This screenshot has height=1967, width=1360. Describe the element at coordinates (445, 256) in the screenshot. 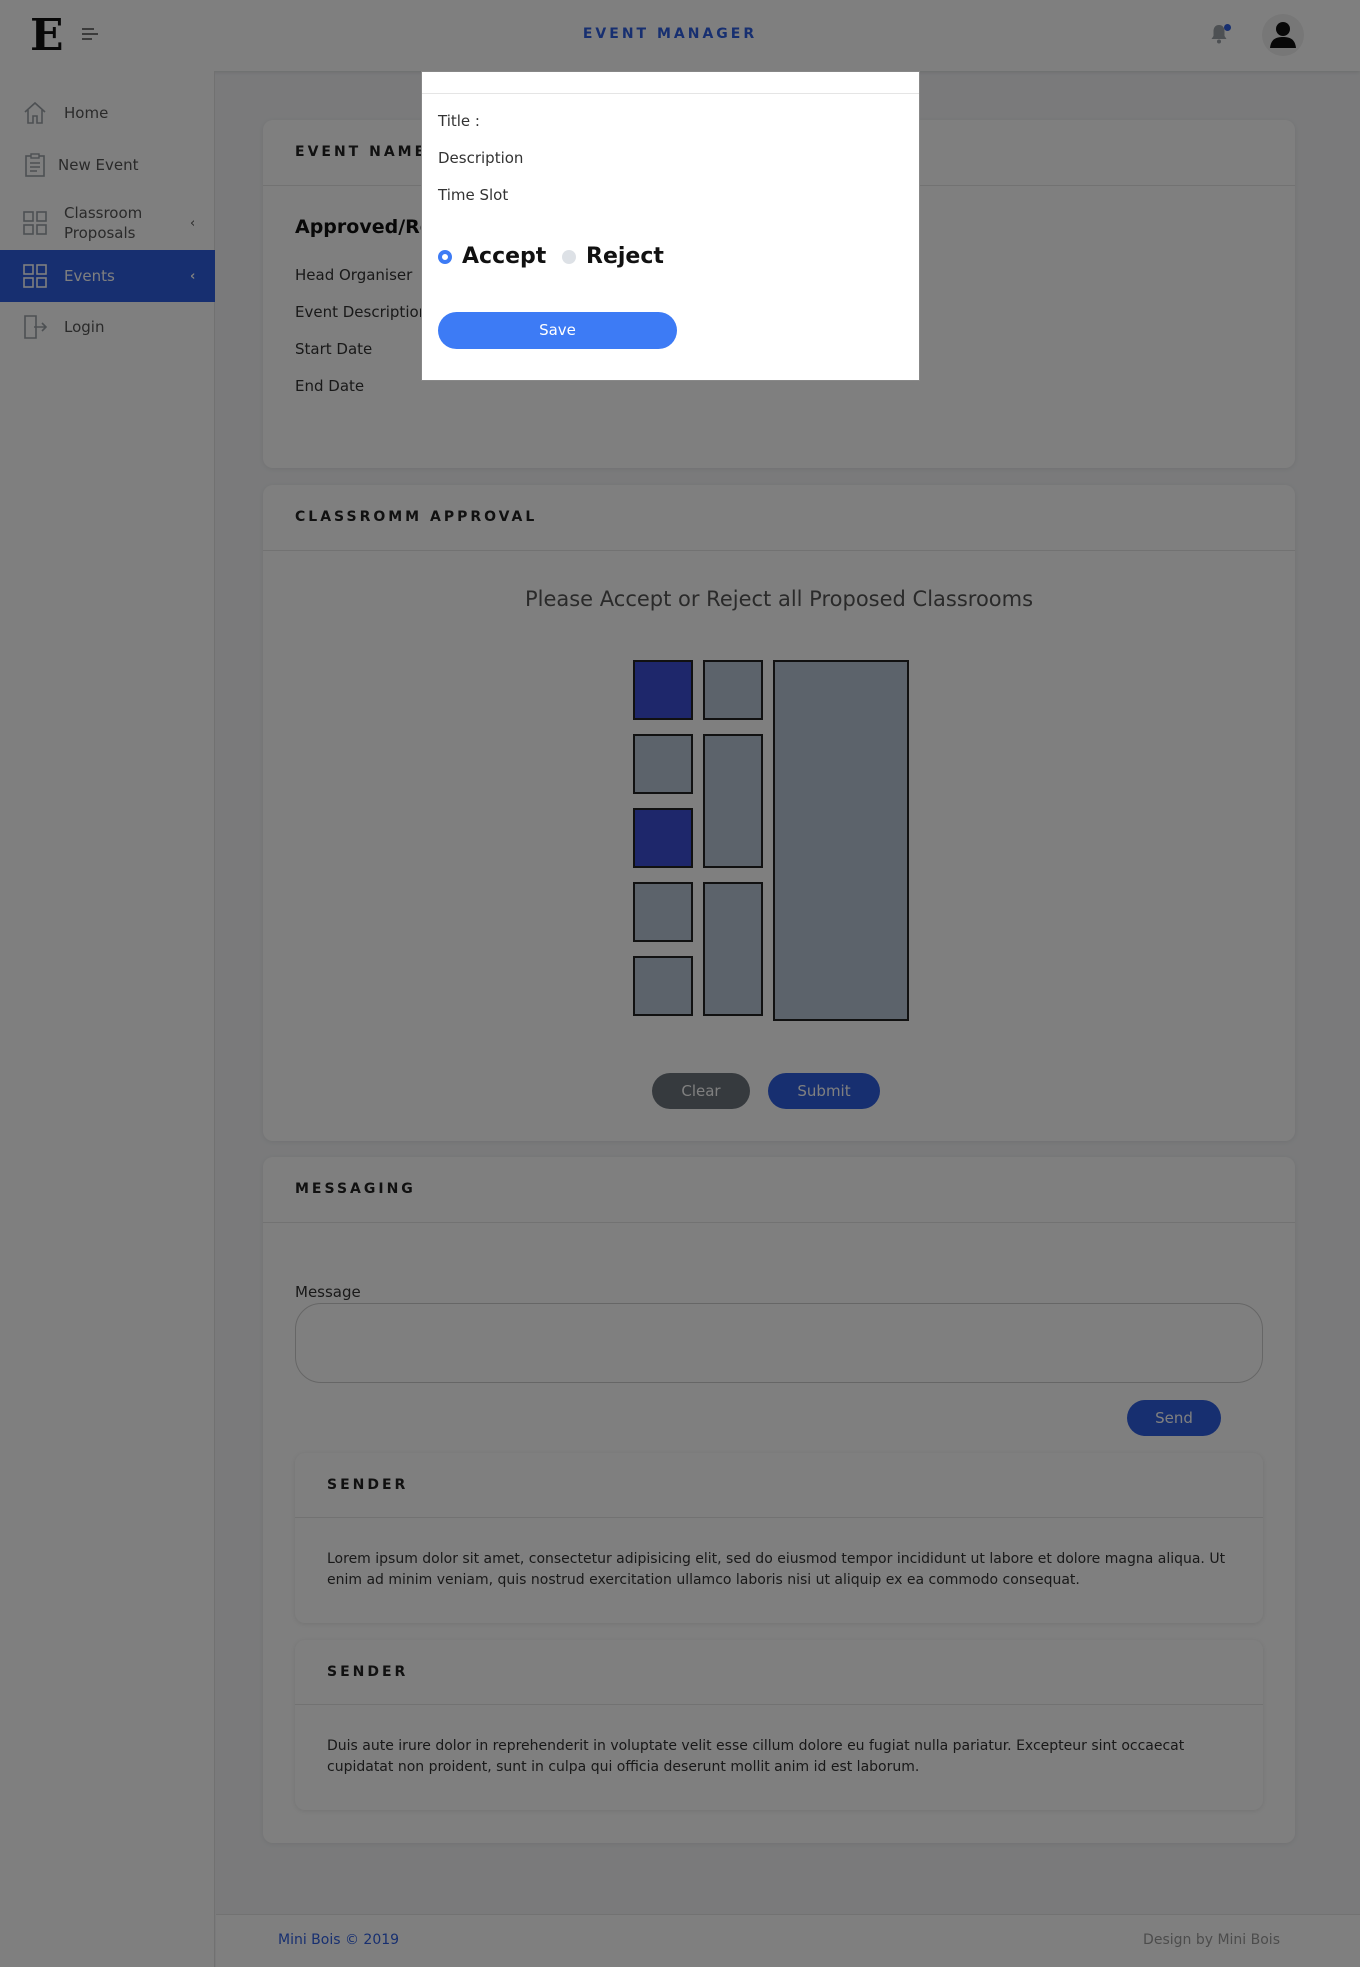

I see `radio-checked-icon` at that location.